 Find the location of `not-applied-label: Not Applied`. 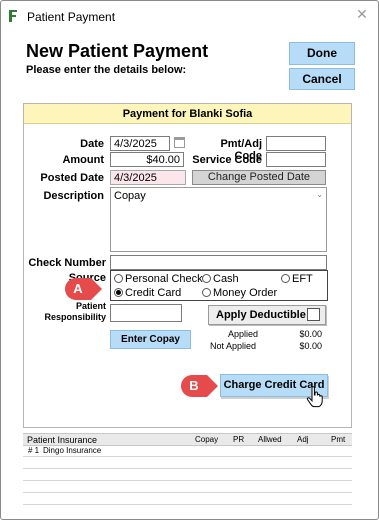

not-applied-label: Not Applied is located at coordinates (233, 346).